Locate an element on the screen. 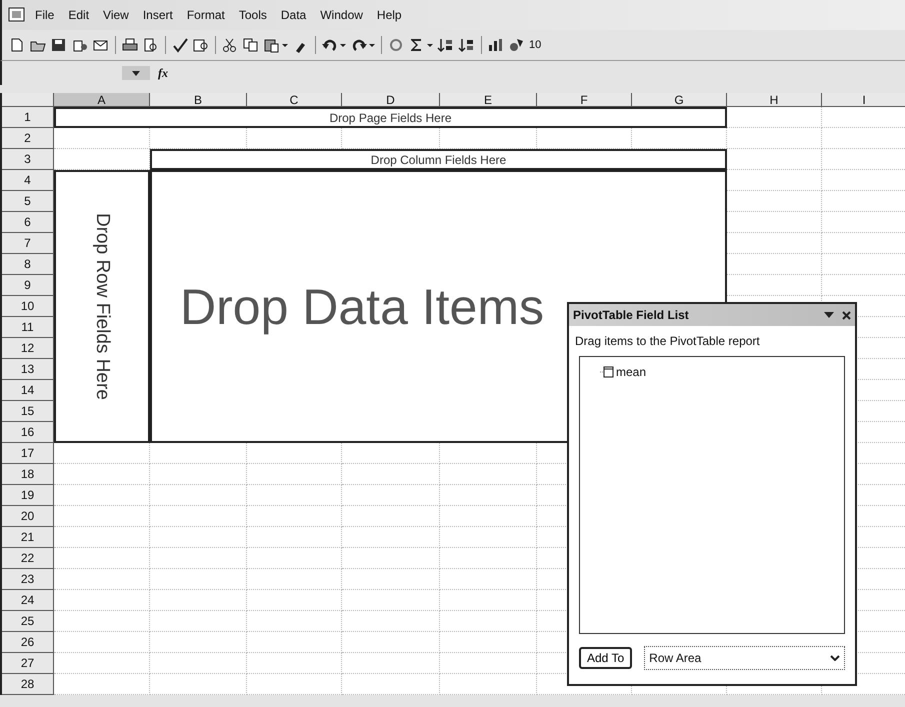  column-header: E is located at coordinates (488, 100).